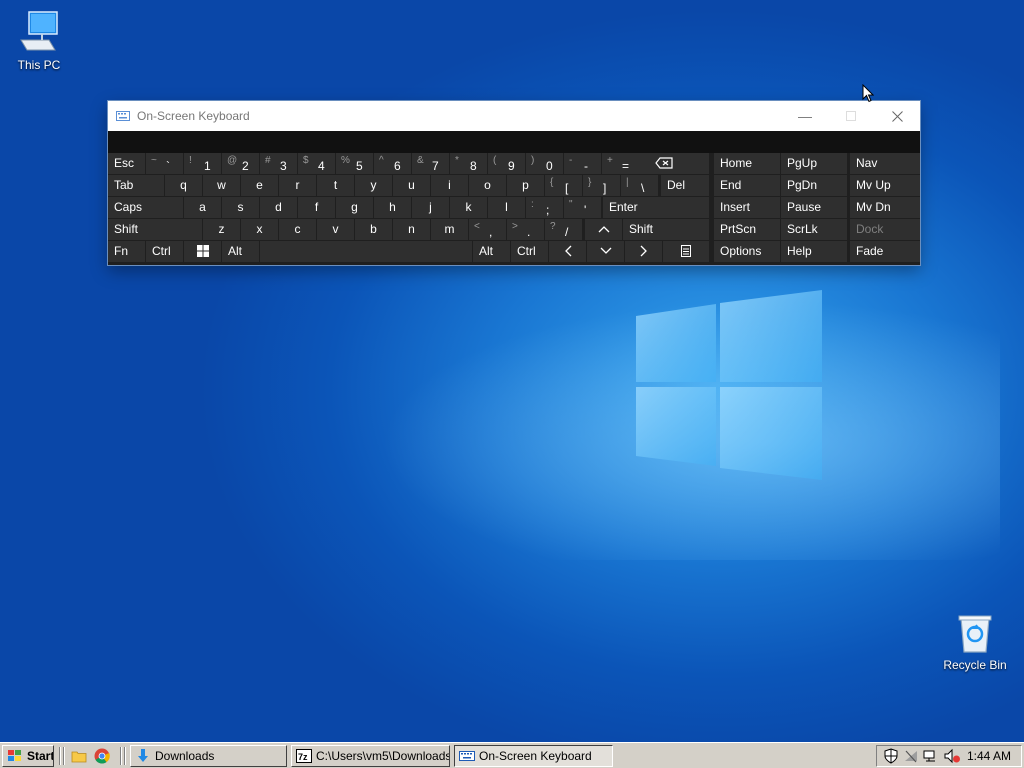 The image size is (1024, 768). Describe the element at coordinates (563, 185) in the screenshot. I see `key-punct-0: {[` at that location.